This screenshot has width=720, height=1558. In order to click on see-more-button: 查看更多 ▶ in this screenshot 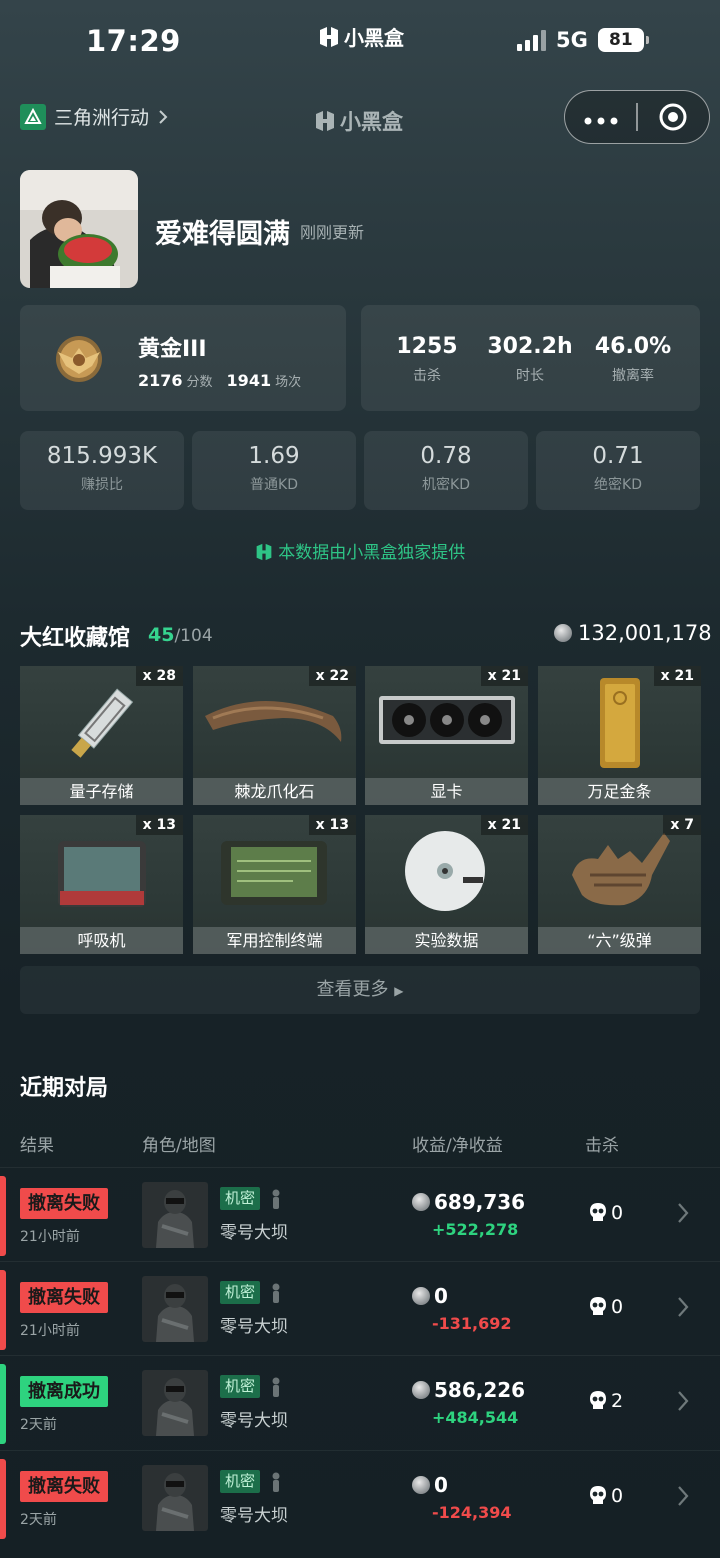, I will do `click(360, 990)`.